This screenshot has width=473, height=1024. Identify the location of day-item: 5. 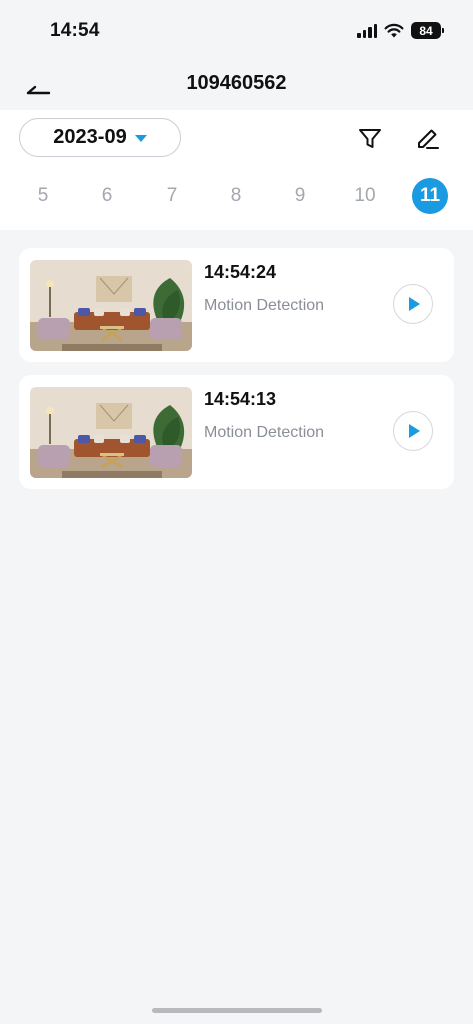
(43, 196).